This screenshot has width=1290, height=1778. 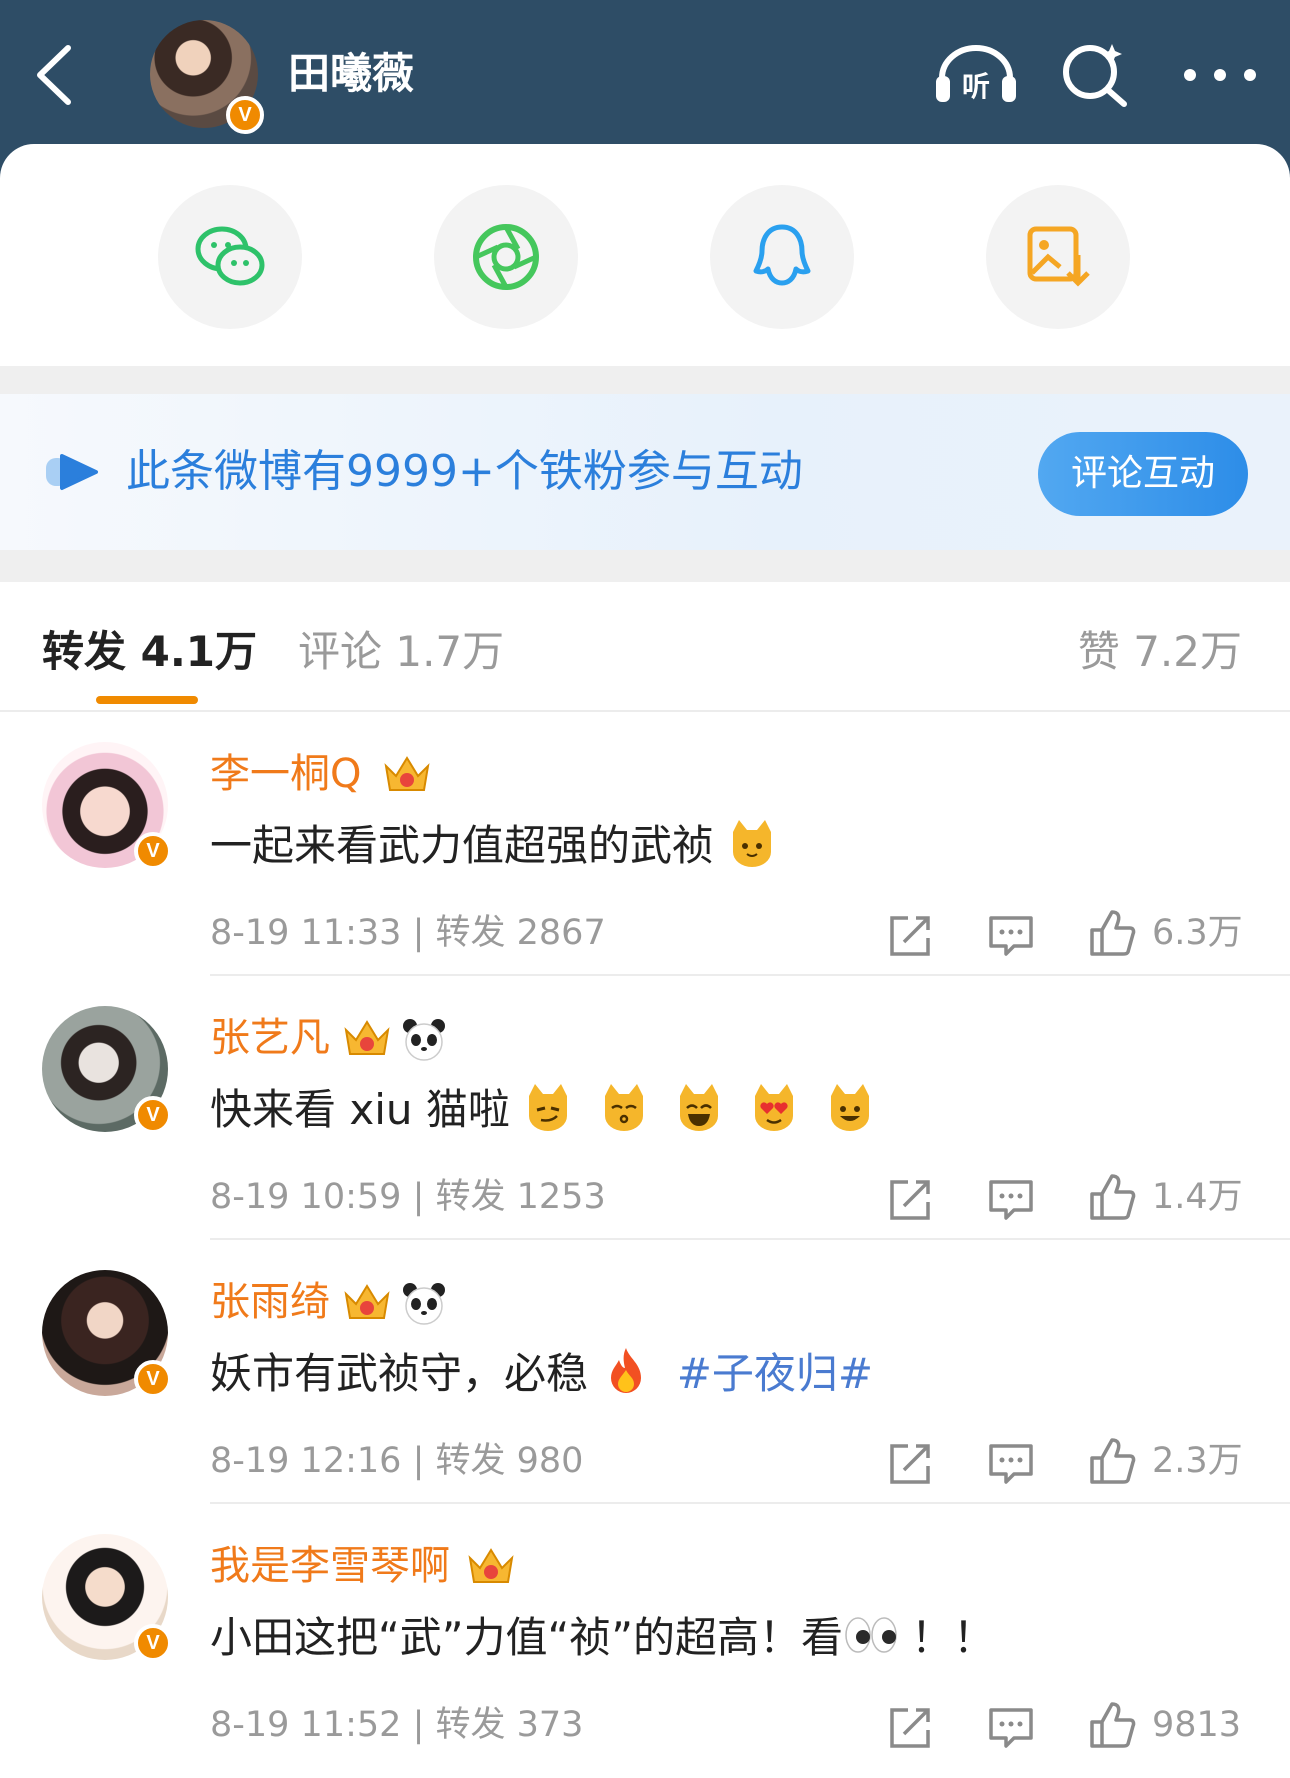 What do you see at coordinates (285, 774) in the screenshot?
I see `username: 李一桐Q` at bounding box center [285, 774].